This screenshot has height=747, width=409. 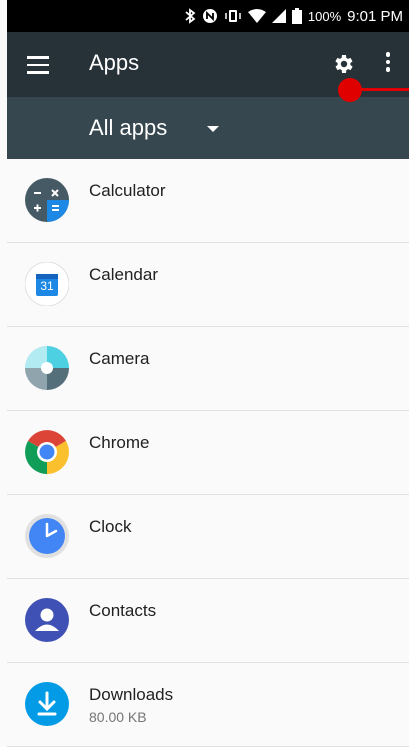 I want to click on calendar-icon: 31, so click(x=47, y=284).